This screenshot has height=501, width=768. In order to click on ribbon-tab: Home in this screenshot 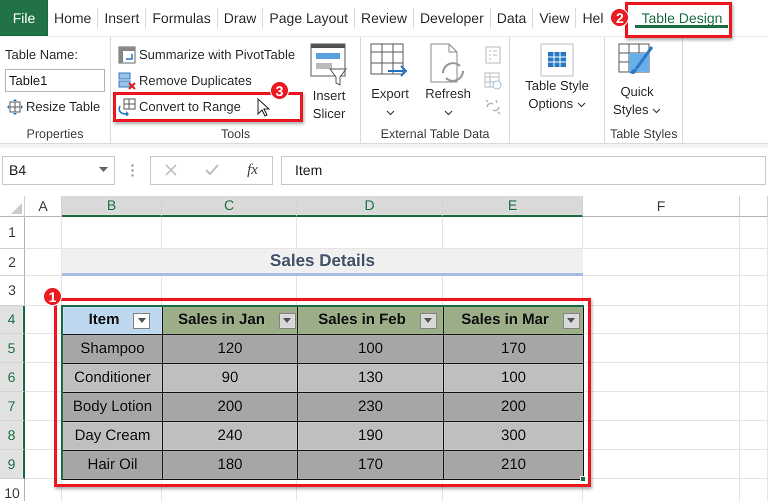, I will do `click(73, 18)`.